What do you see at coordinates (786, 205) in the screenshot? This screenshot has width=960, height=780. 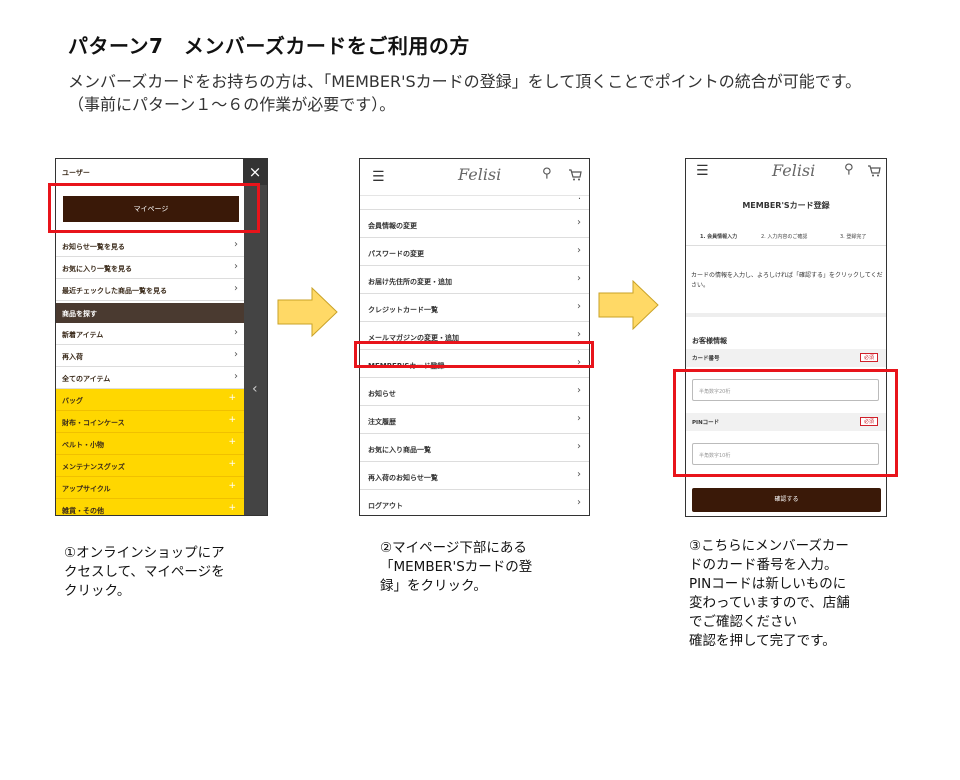 I see `form-title: MEMBER'Sカード登録` at bounding box center [786, 205].